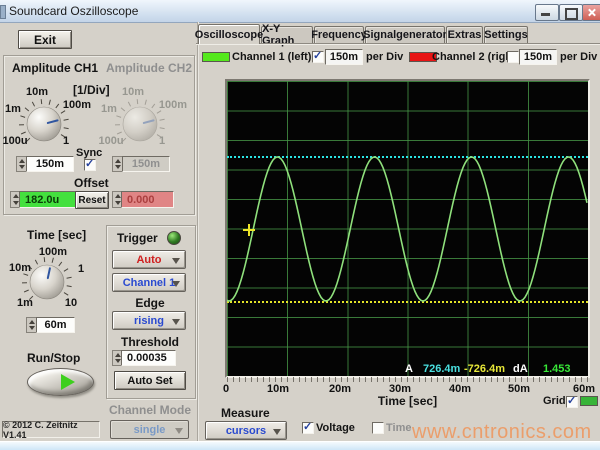 The image size is (600, 450). What do you see at coordinates (150, 303) in the screenshot?
I see `edge-label: Edge` at bounding box center [150, 303].